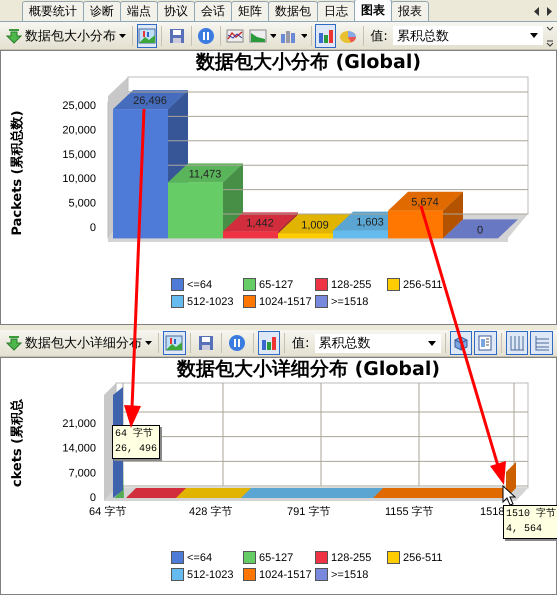 The width and height of the screenshot is (557, 595). I want to click on document-button, so click(485, 343).